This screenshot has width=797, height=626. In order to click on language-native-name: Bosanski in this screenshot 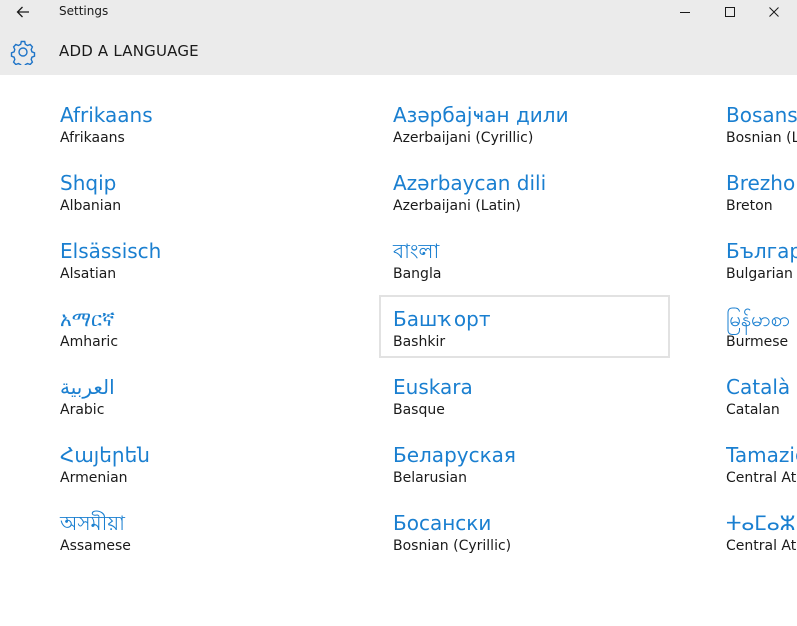, I will do `click(761, 115)`.